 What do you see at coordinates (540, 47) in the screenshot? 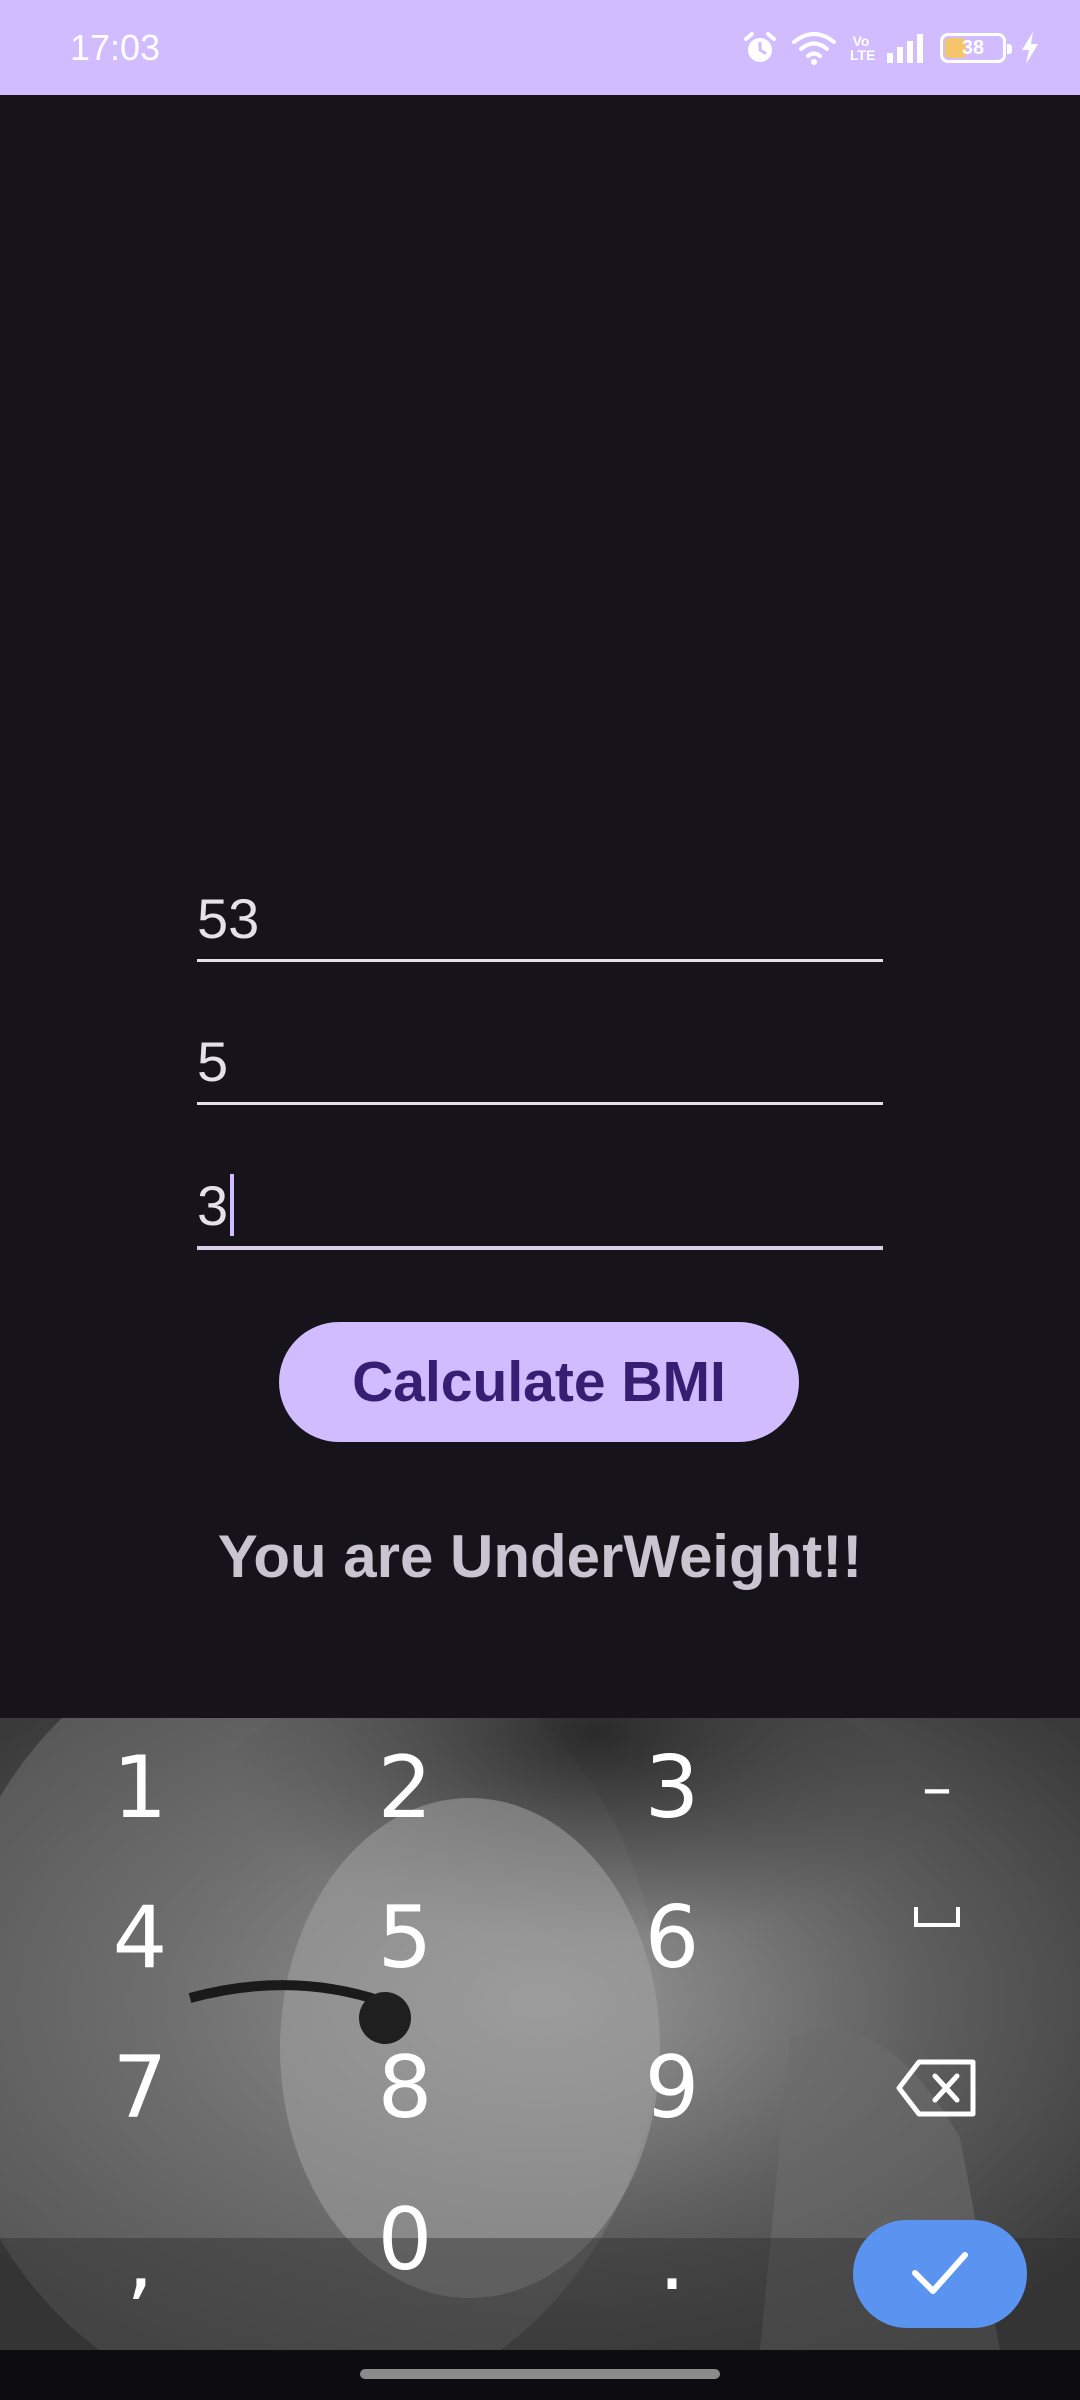
I see `status-bar: 17:03 Vo LTE 38` at bounding box center [540, 47].